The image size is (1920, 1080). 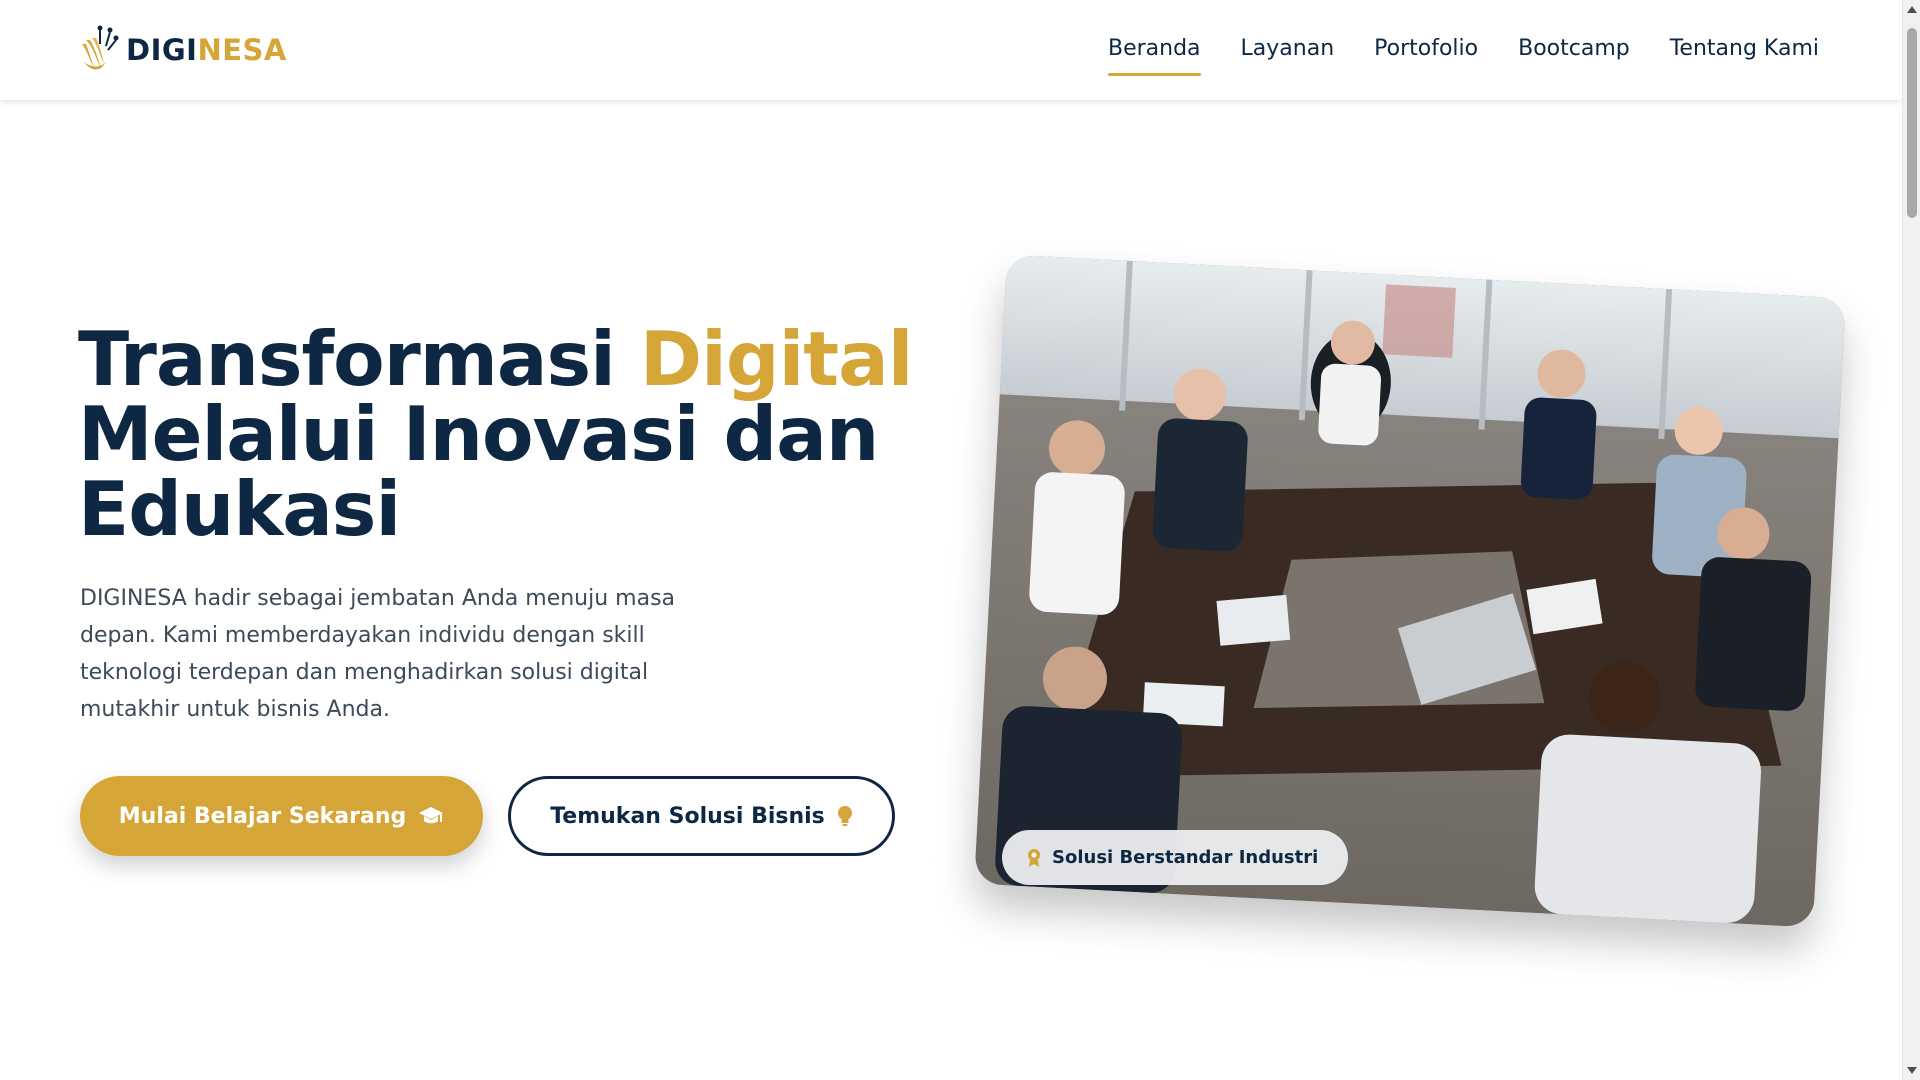 I want to click on brand-logo: DIGINESA, so click(x=182, y=50).